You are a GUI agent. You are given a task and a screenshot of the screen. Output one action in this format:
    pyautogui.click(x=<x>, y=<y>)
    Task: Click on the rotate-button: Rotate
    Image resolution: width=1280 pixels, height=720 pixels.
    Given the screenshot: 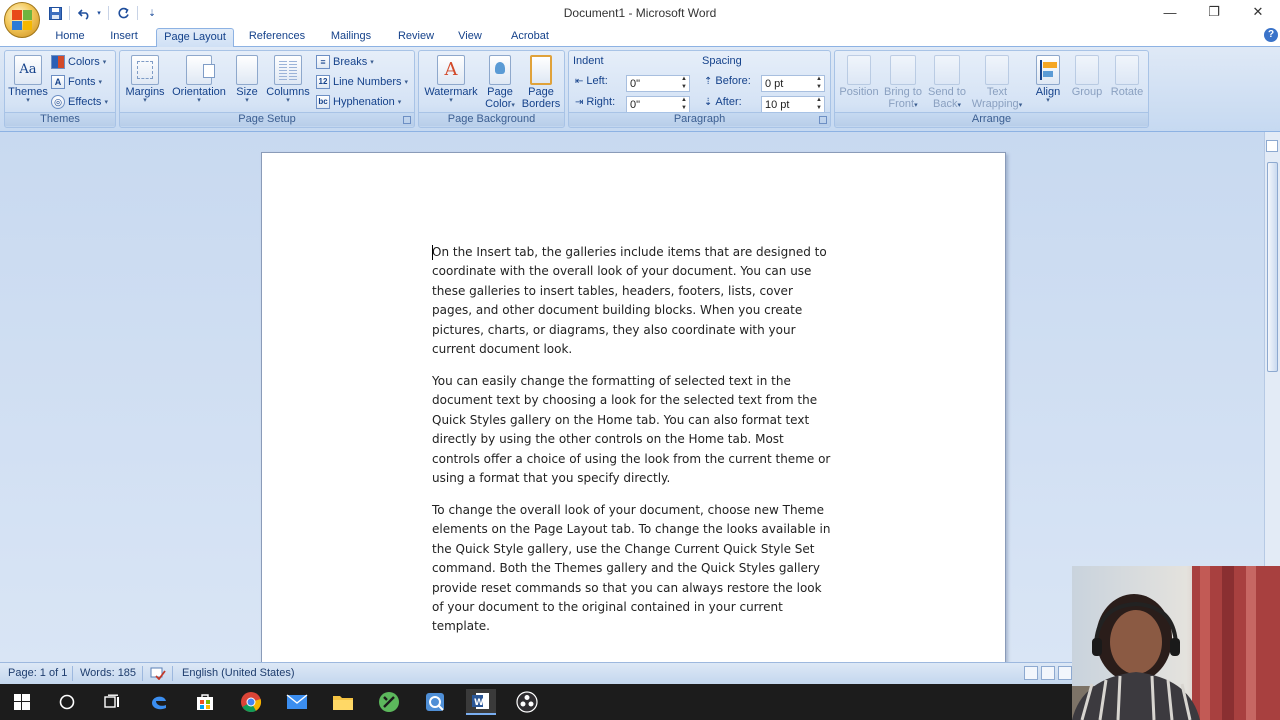 What is the action you would take?
    pyautogui.click(x=1127, y=76)
    